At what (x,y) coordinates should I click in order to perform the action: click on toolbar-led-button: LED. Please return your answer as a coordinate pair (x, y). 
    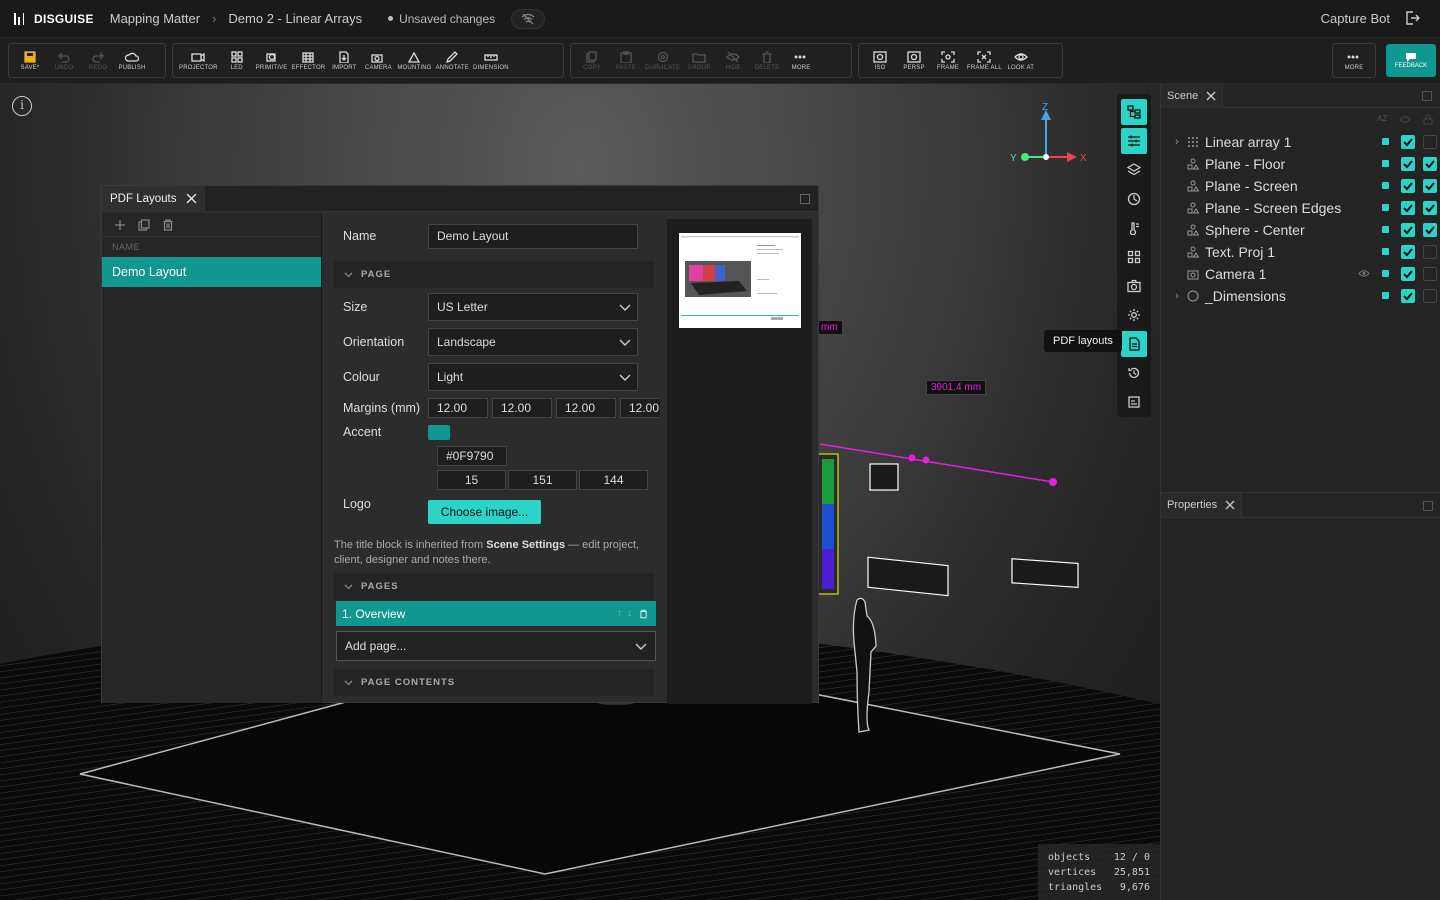
    Looking at the image, I should click on (237, 60).